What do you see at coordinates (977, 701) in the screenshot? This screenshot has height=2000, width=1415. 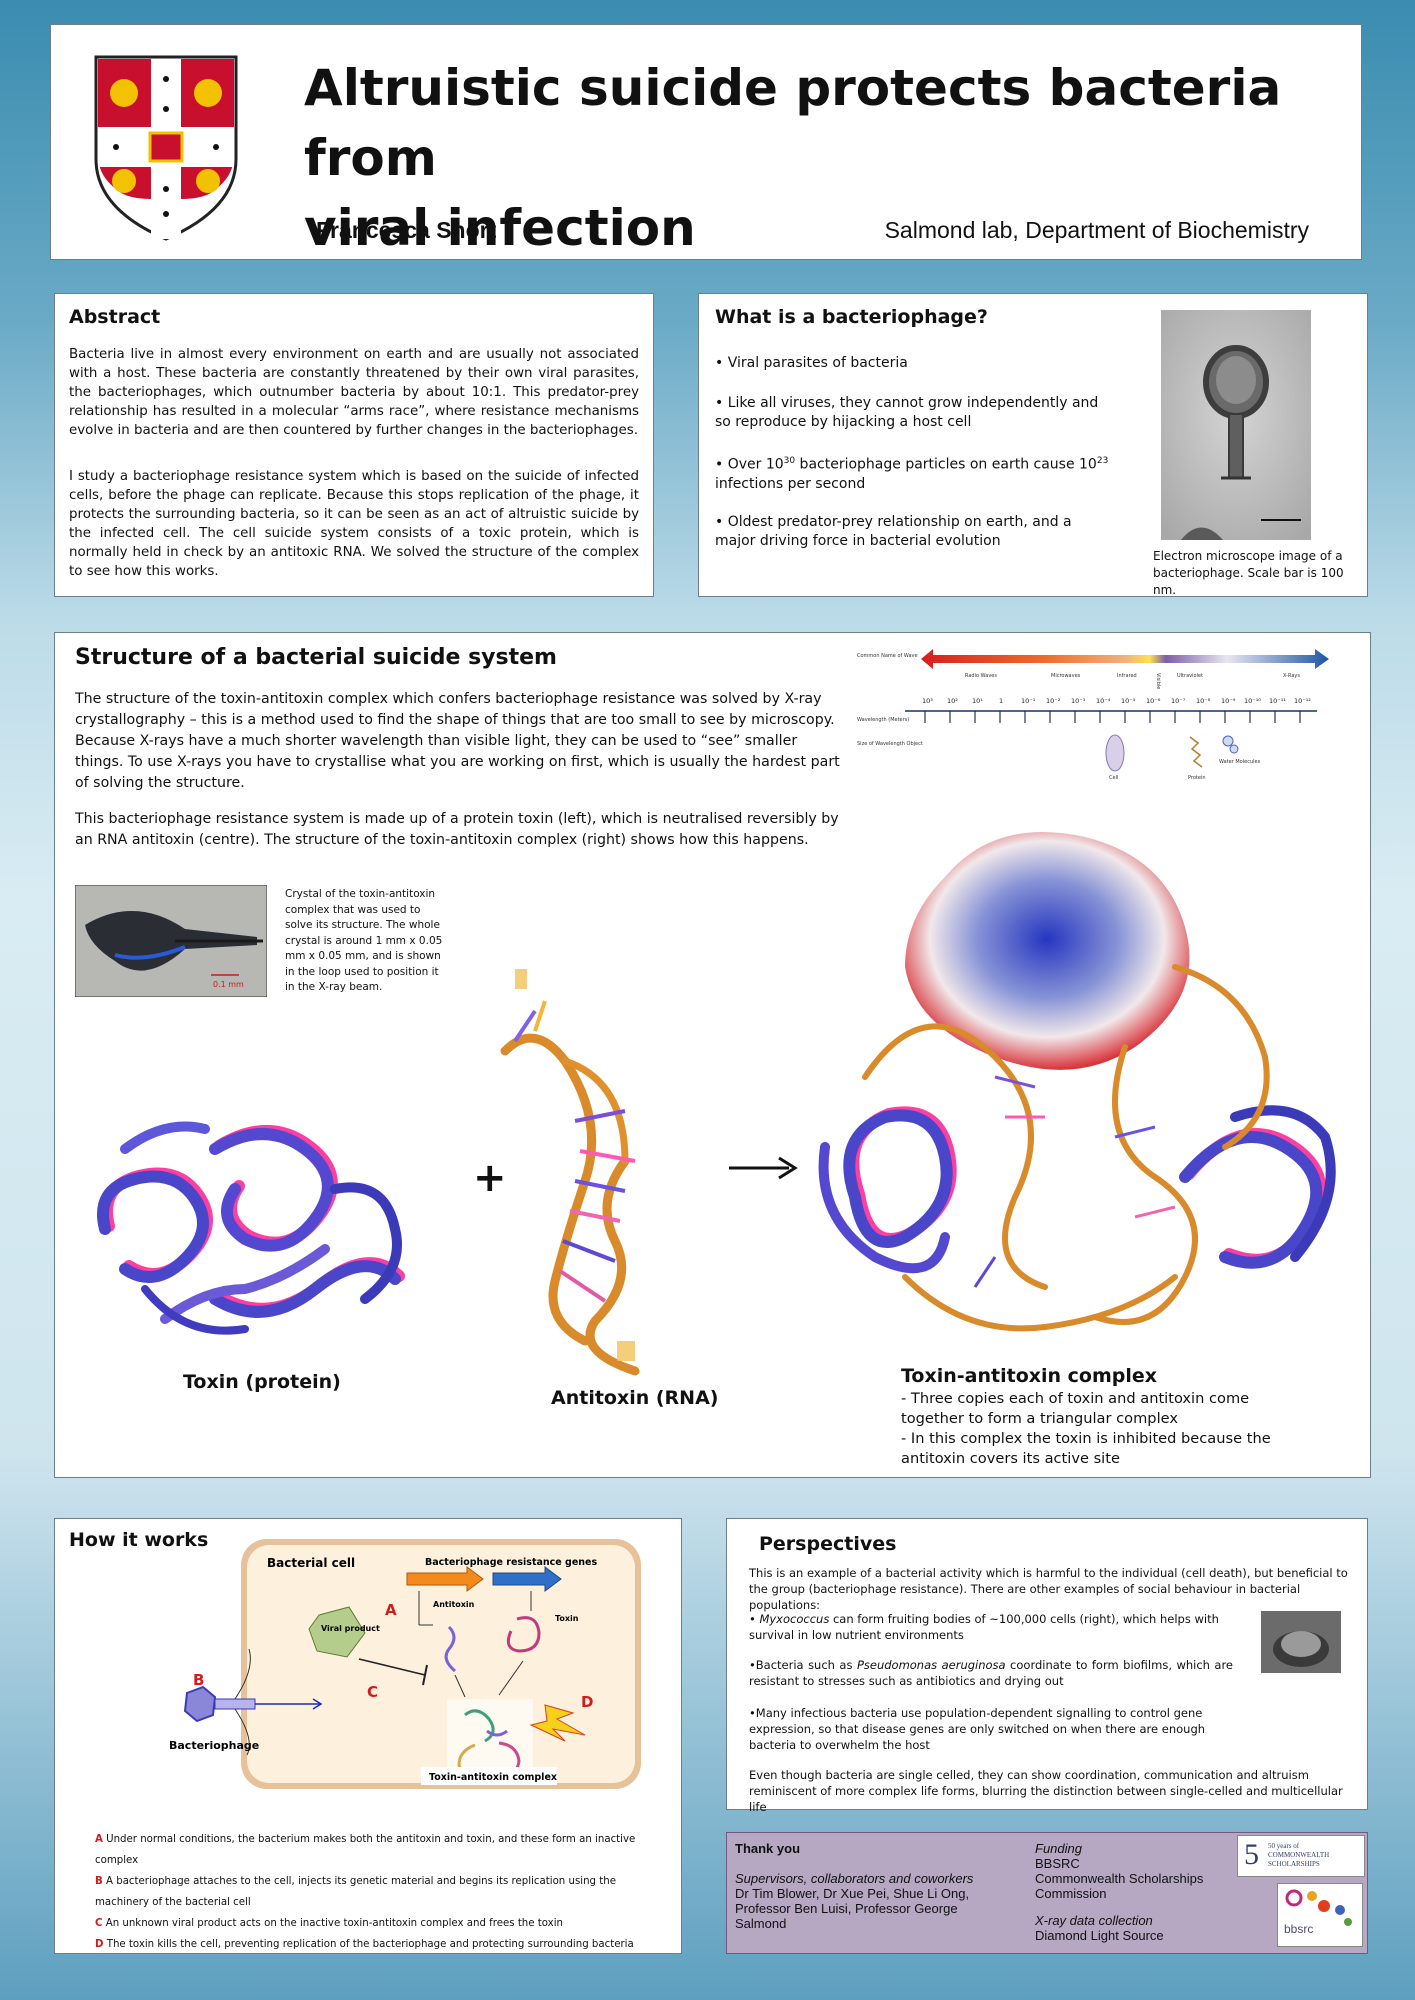 I see `wavelength-tick: 10¹` at bounding box center [977, 701].